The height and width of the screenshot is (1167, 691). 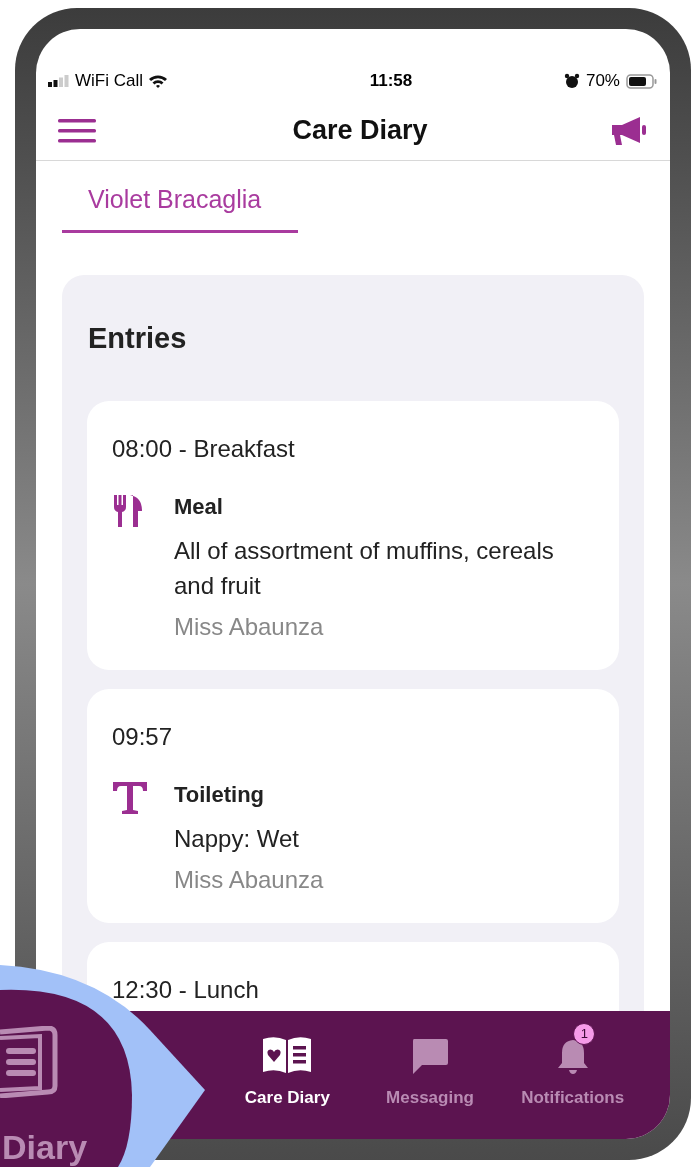 What do you see at coordinates (360, 131) in the screenshot?
I see `screen-title: Care Diary` at bounding box center [360, 131].